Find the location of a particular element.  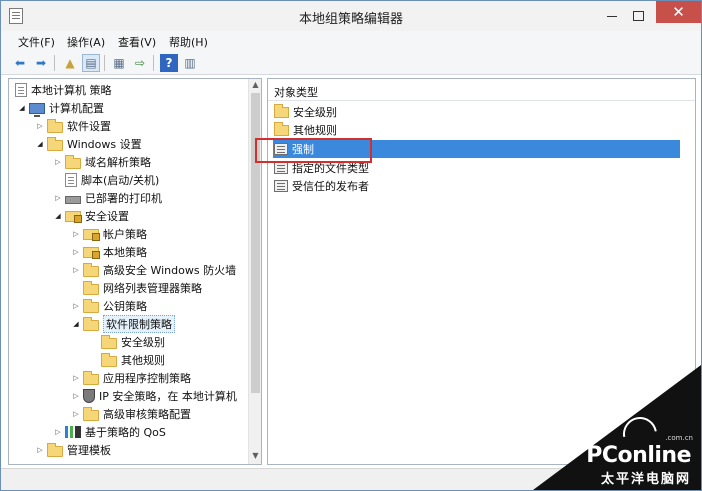

export-list-icon: ⇨ is located at coordinates (140, 63).